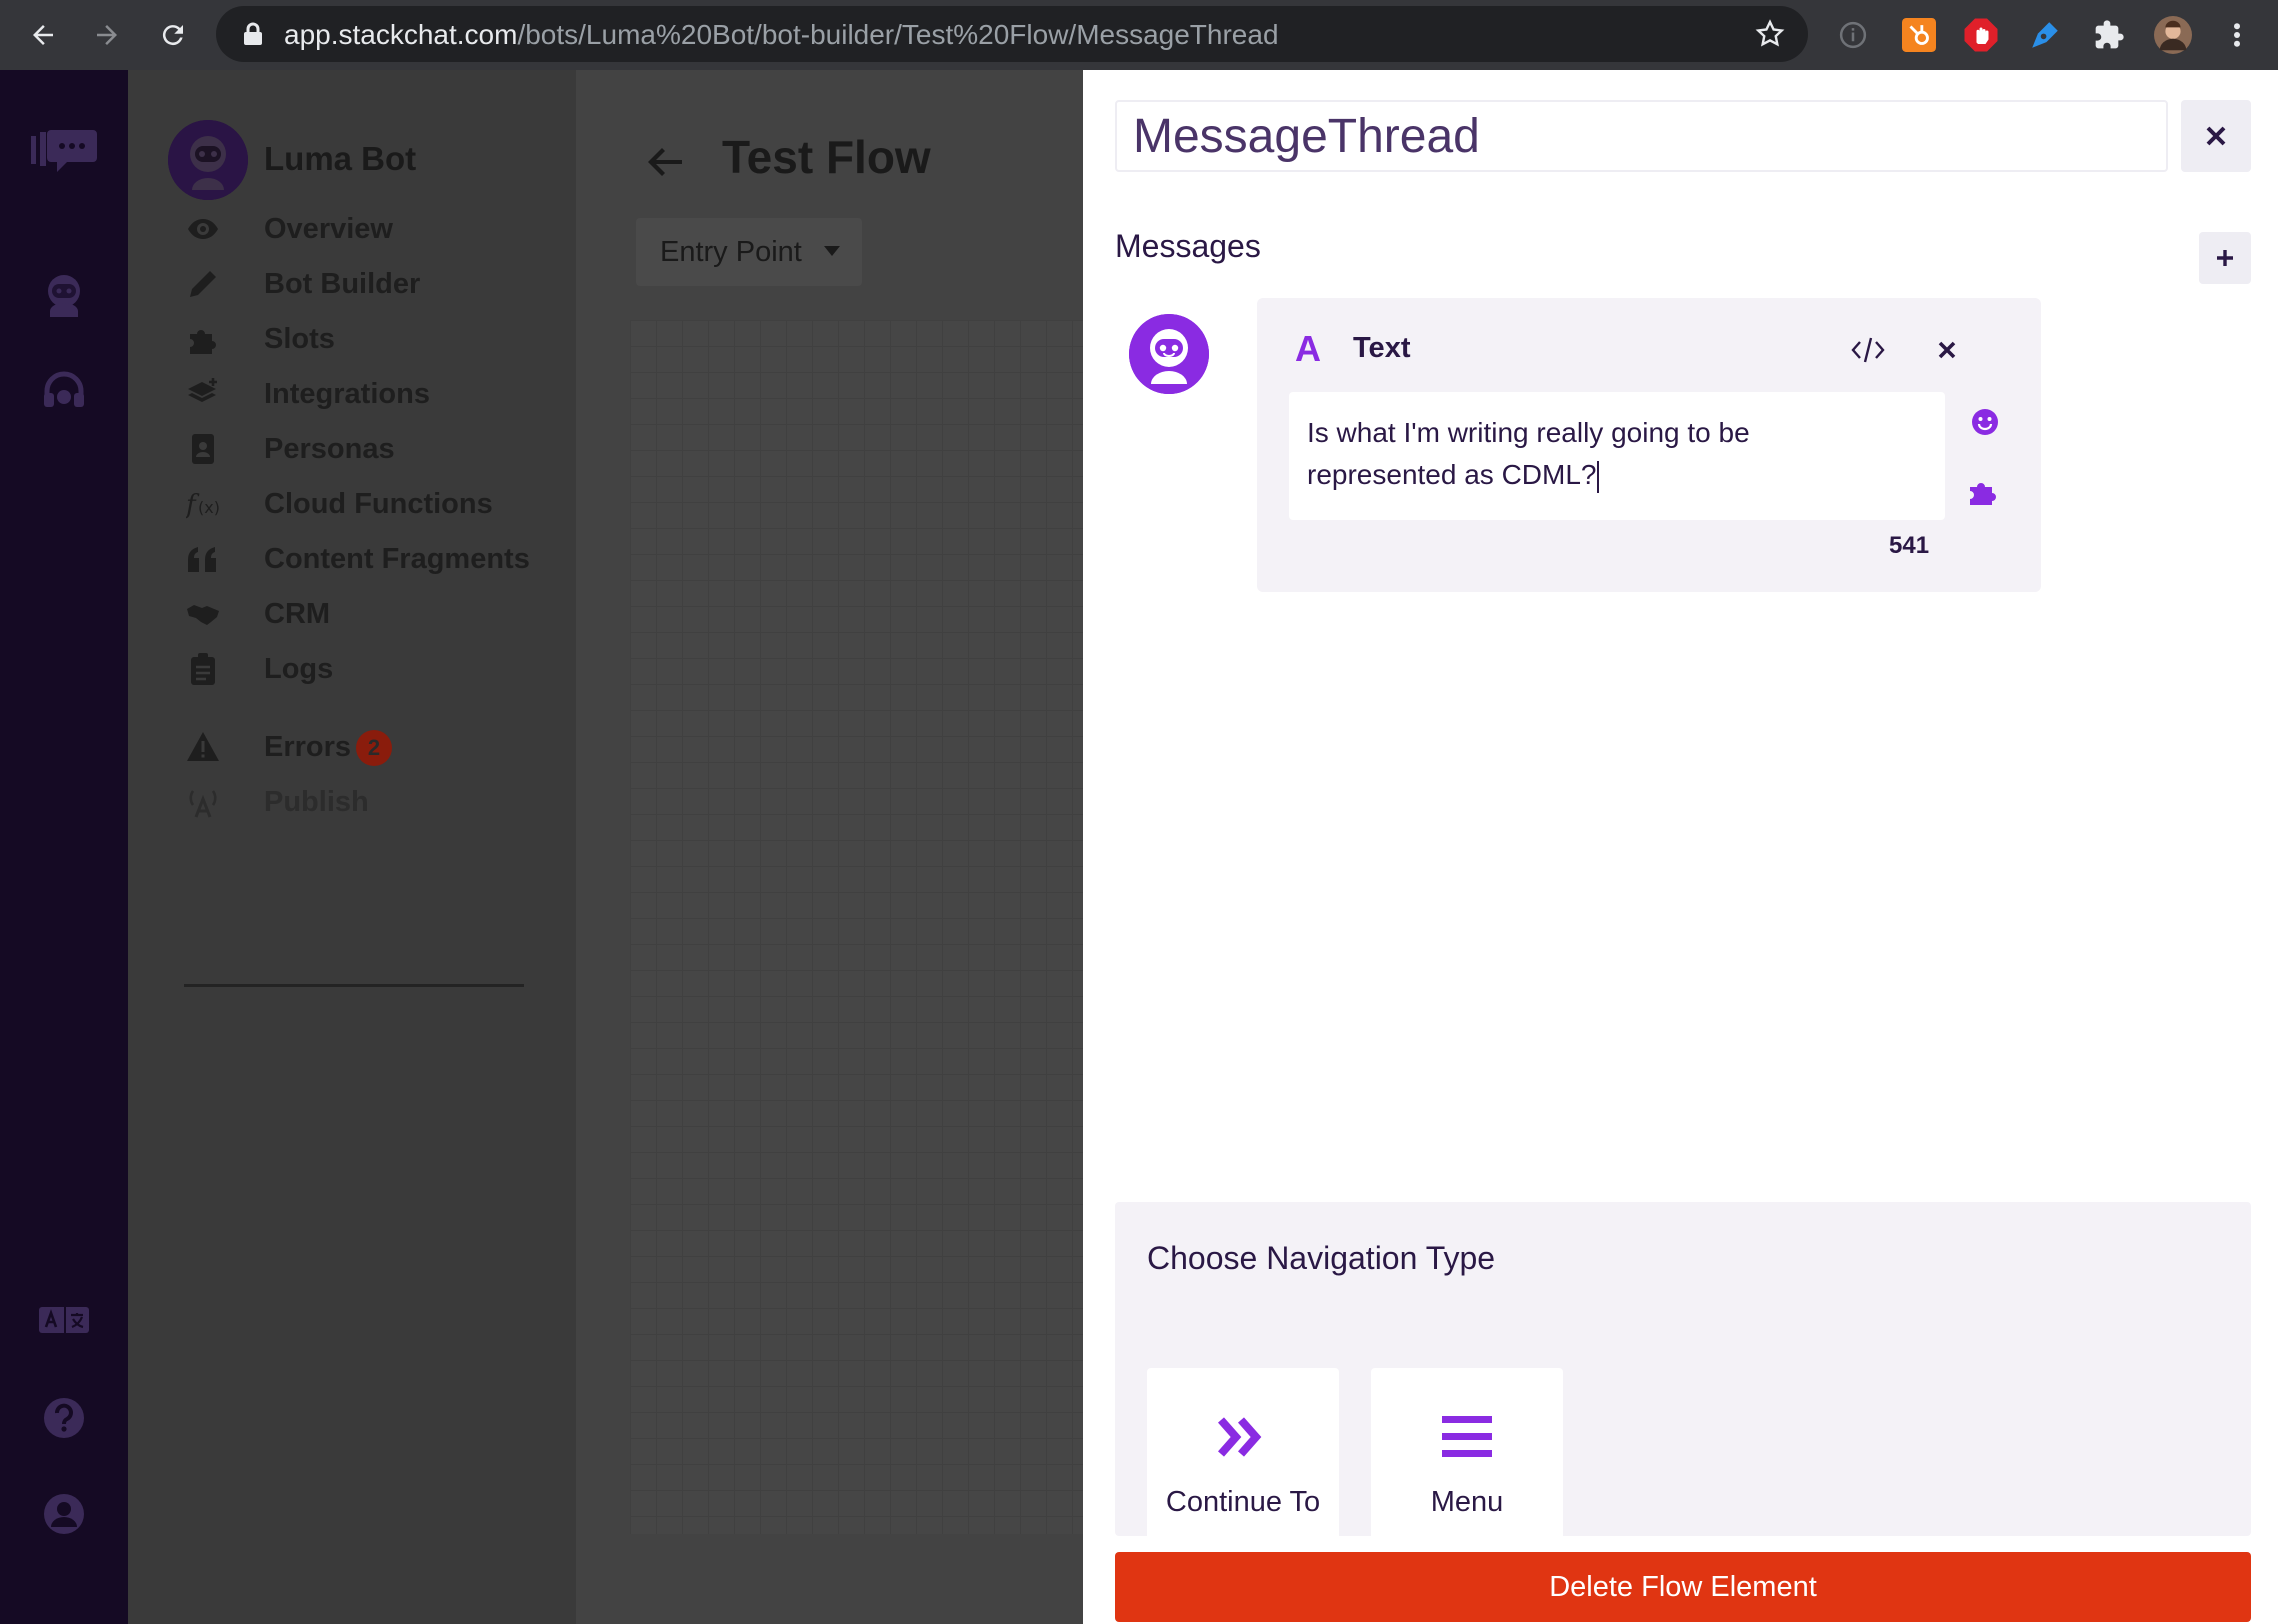  Describe the element at coordinates (64, 847) in the screenshot. I see `global-nav-rail` at that location.